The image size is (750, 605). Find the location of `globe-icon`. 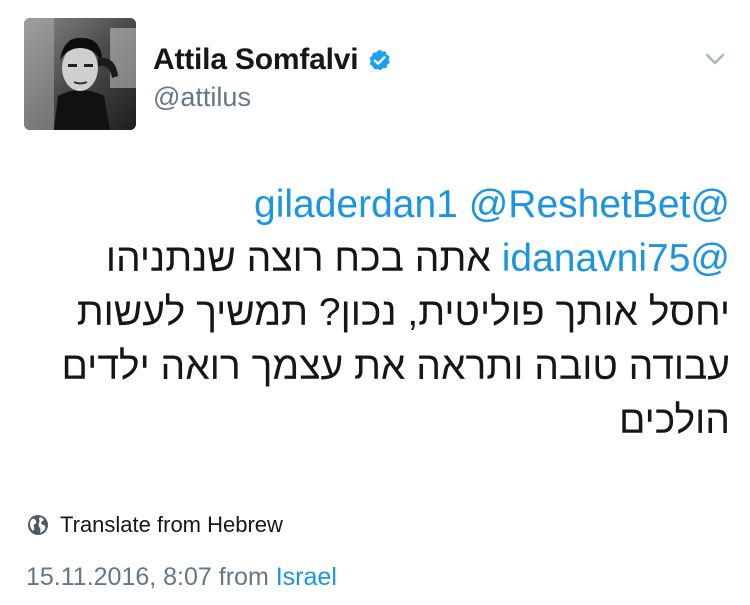

globe-icon is located at coordinates (38, 525).